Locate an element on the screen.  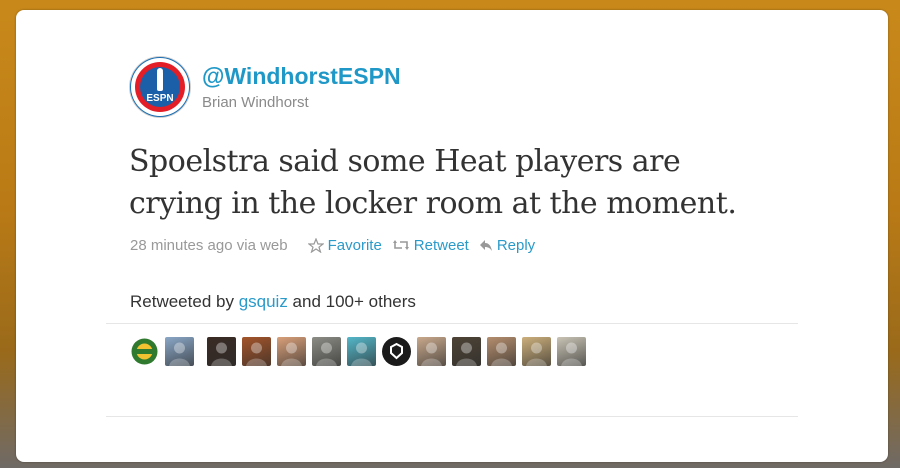
espn-logo-icon: ESPN is located at coordinates (160, 87).